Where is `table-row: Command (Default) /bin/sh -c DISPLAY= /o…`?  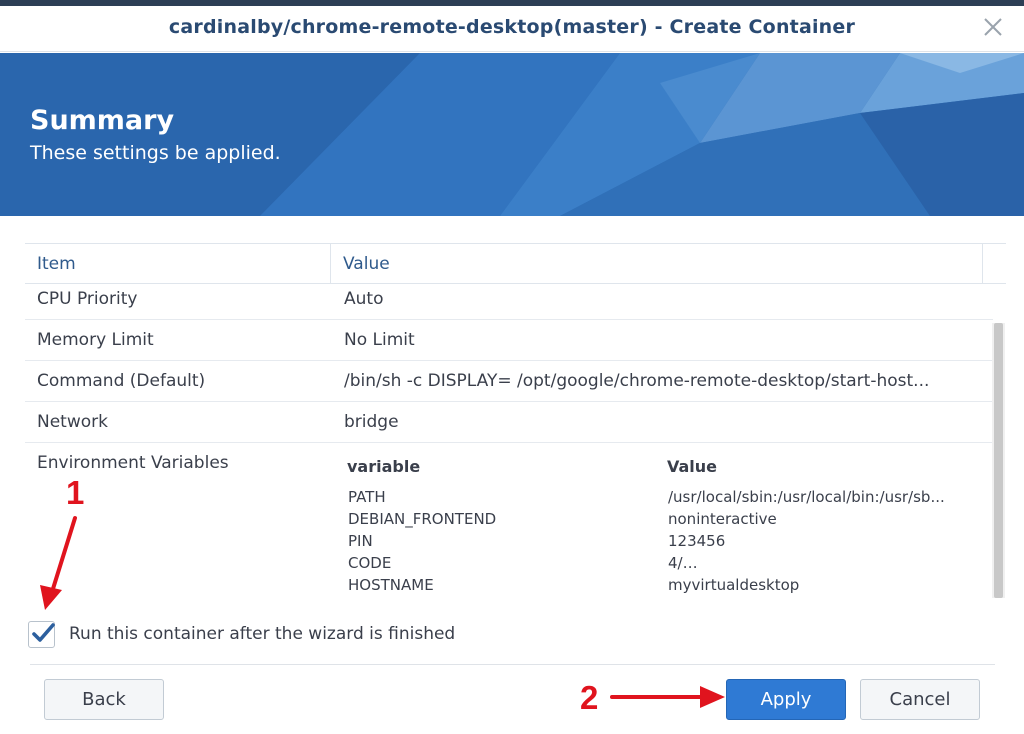
table-row: Command (Default) /bin/sh -c DISPLAY= /o… is located at coordinates (509, 381).